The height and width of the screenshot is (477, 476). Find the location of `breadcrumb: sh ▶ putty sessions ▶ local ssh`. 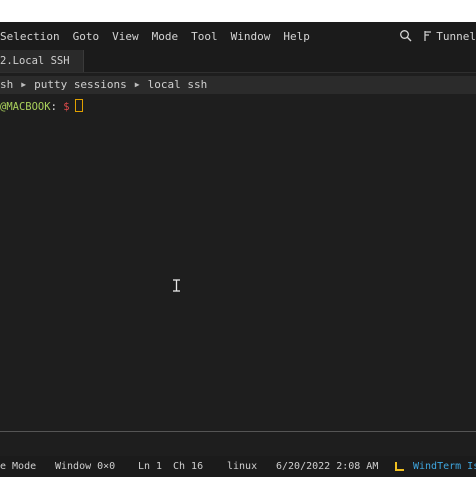

breadcrumb: sh ▶ putty sessions ▶ local ssh is located at coordinates (238, 85).